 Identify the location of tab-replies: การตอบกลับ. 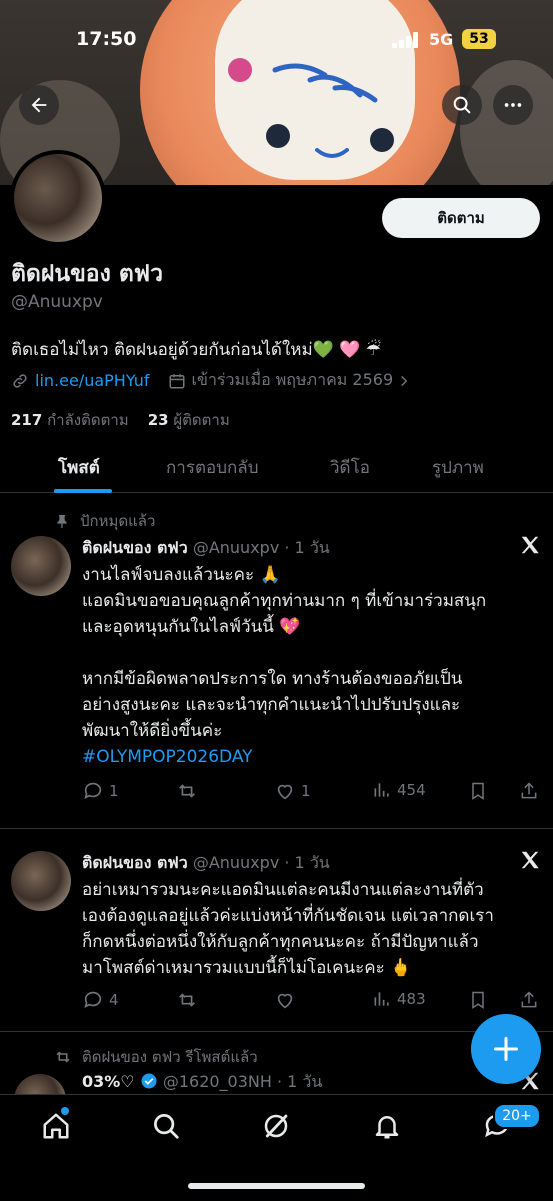
(212, 467).